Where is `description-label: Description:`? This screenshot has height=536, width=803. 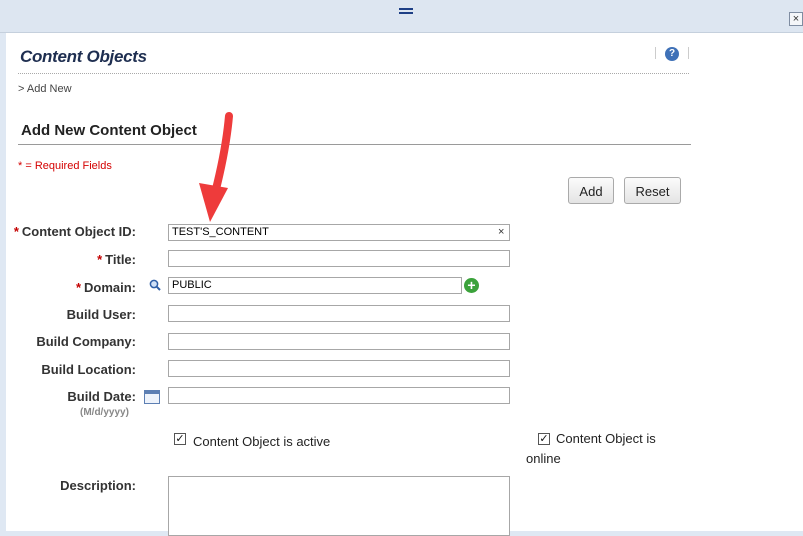 description-label: Description: is located at coordinates (98, 485).